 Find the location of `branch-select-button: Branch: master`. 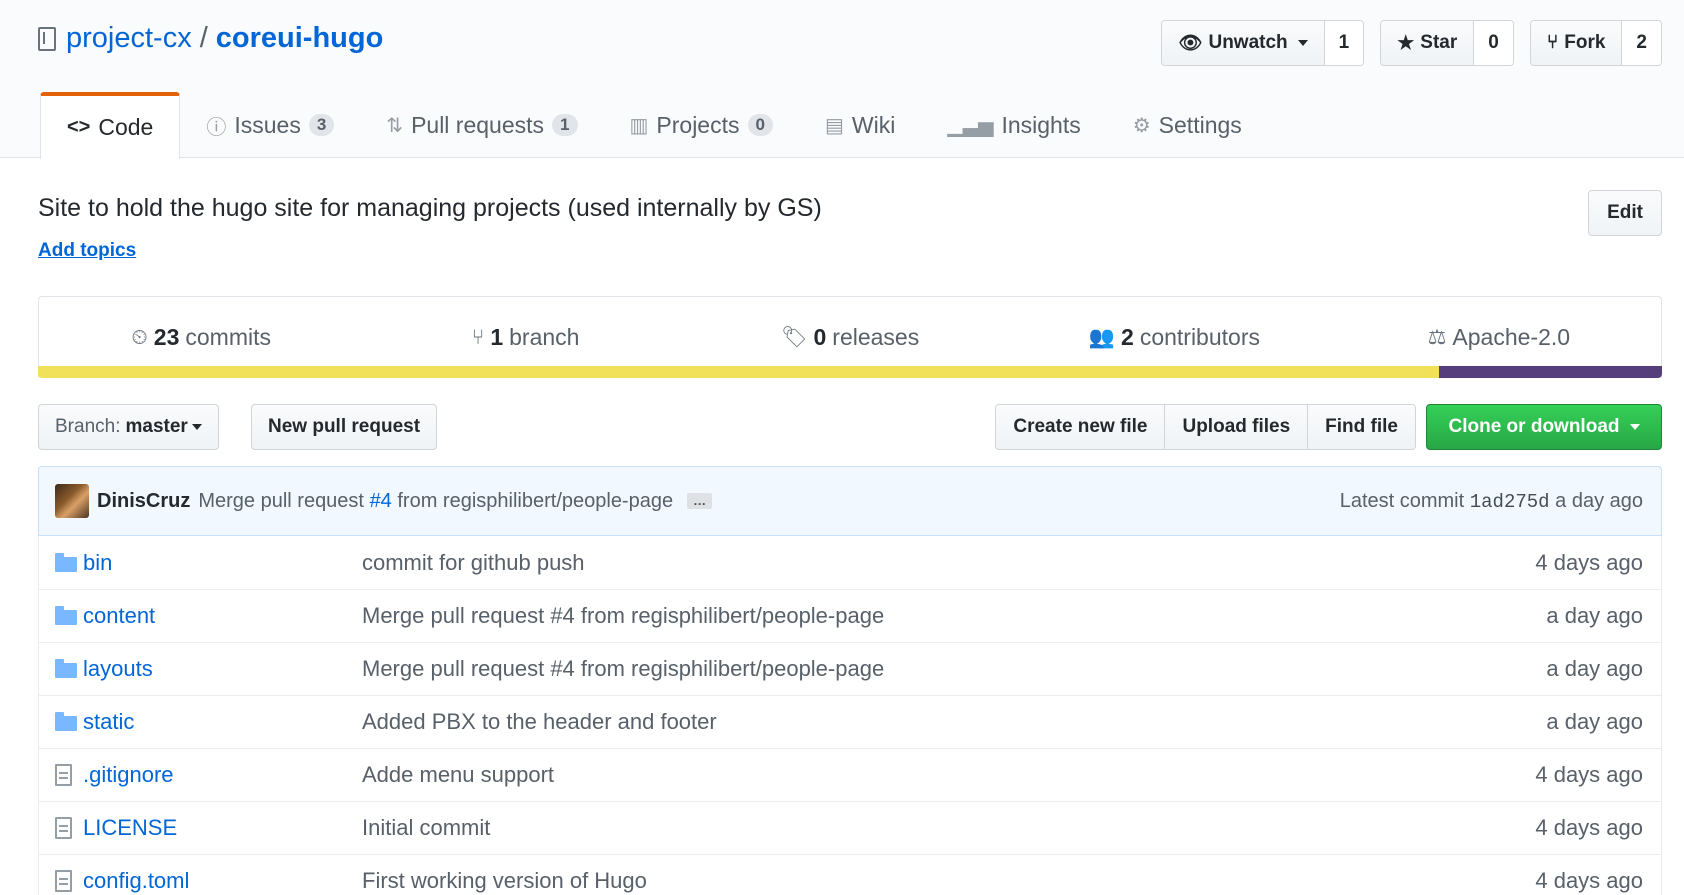

branch-select-button: Branch: master is located at coordinates (128, 427).